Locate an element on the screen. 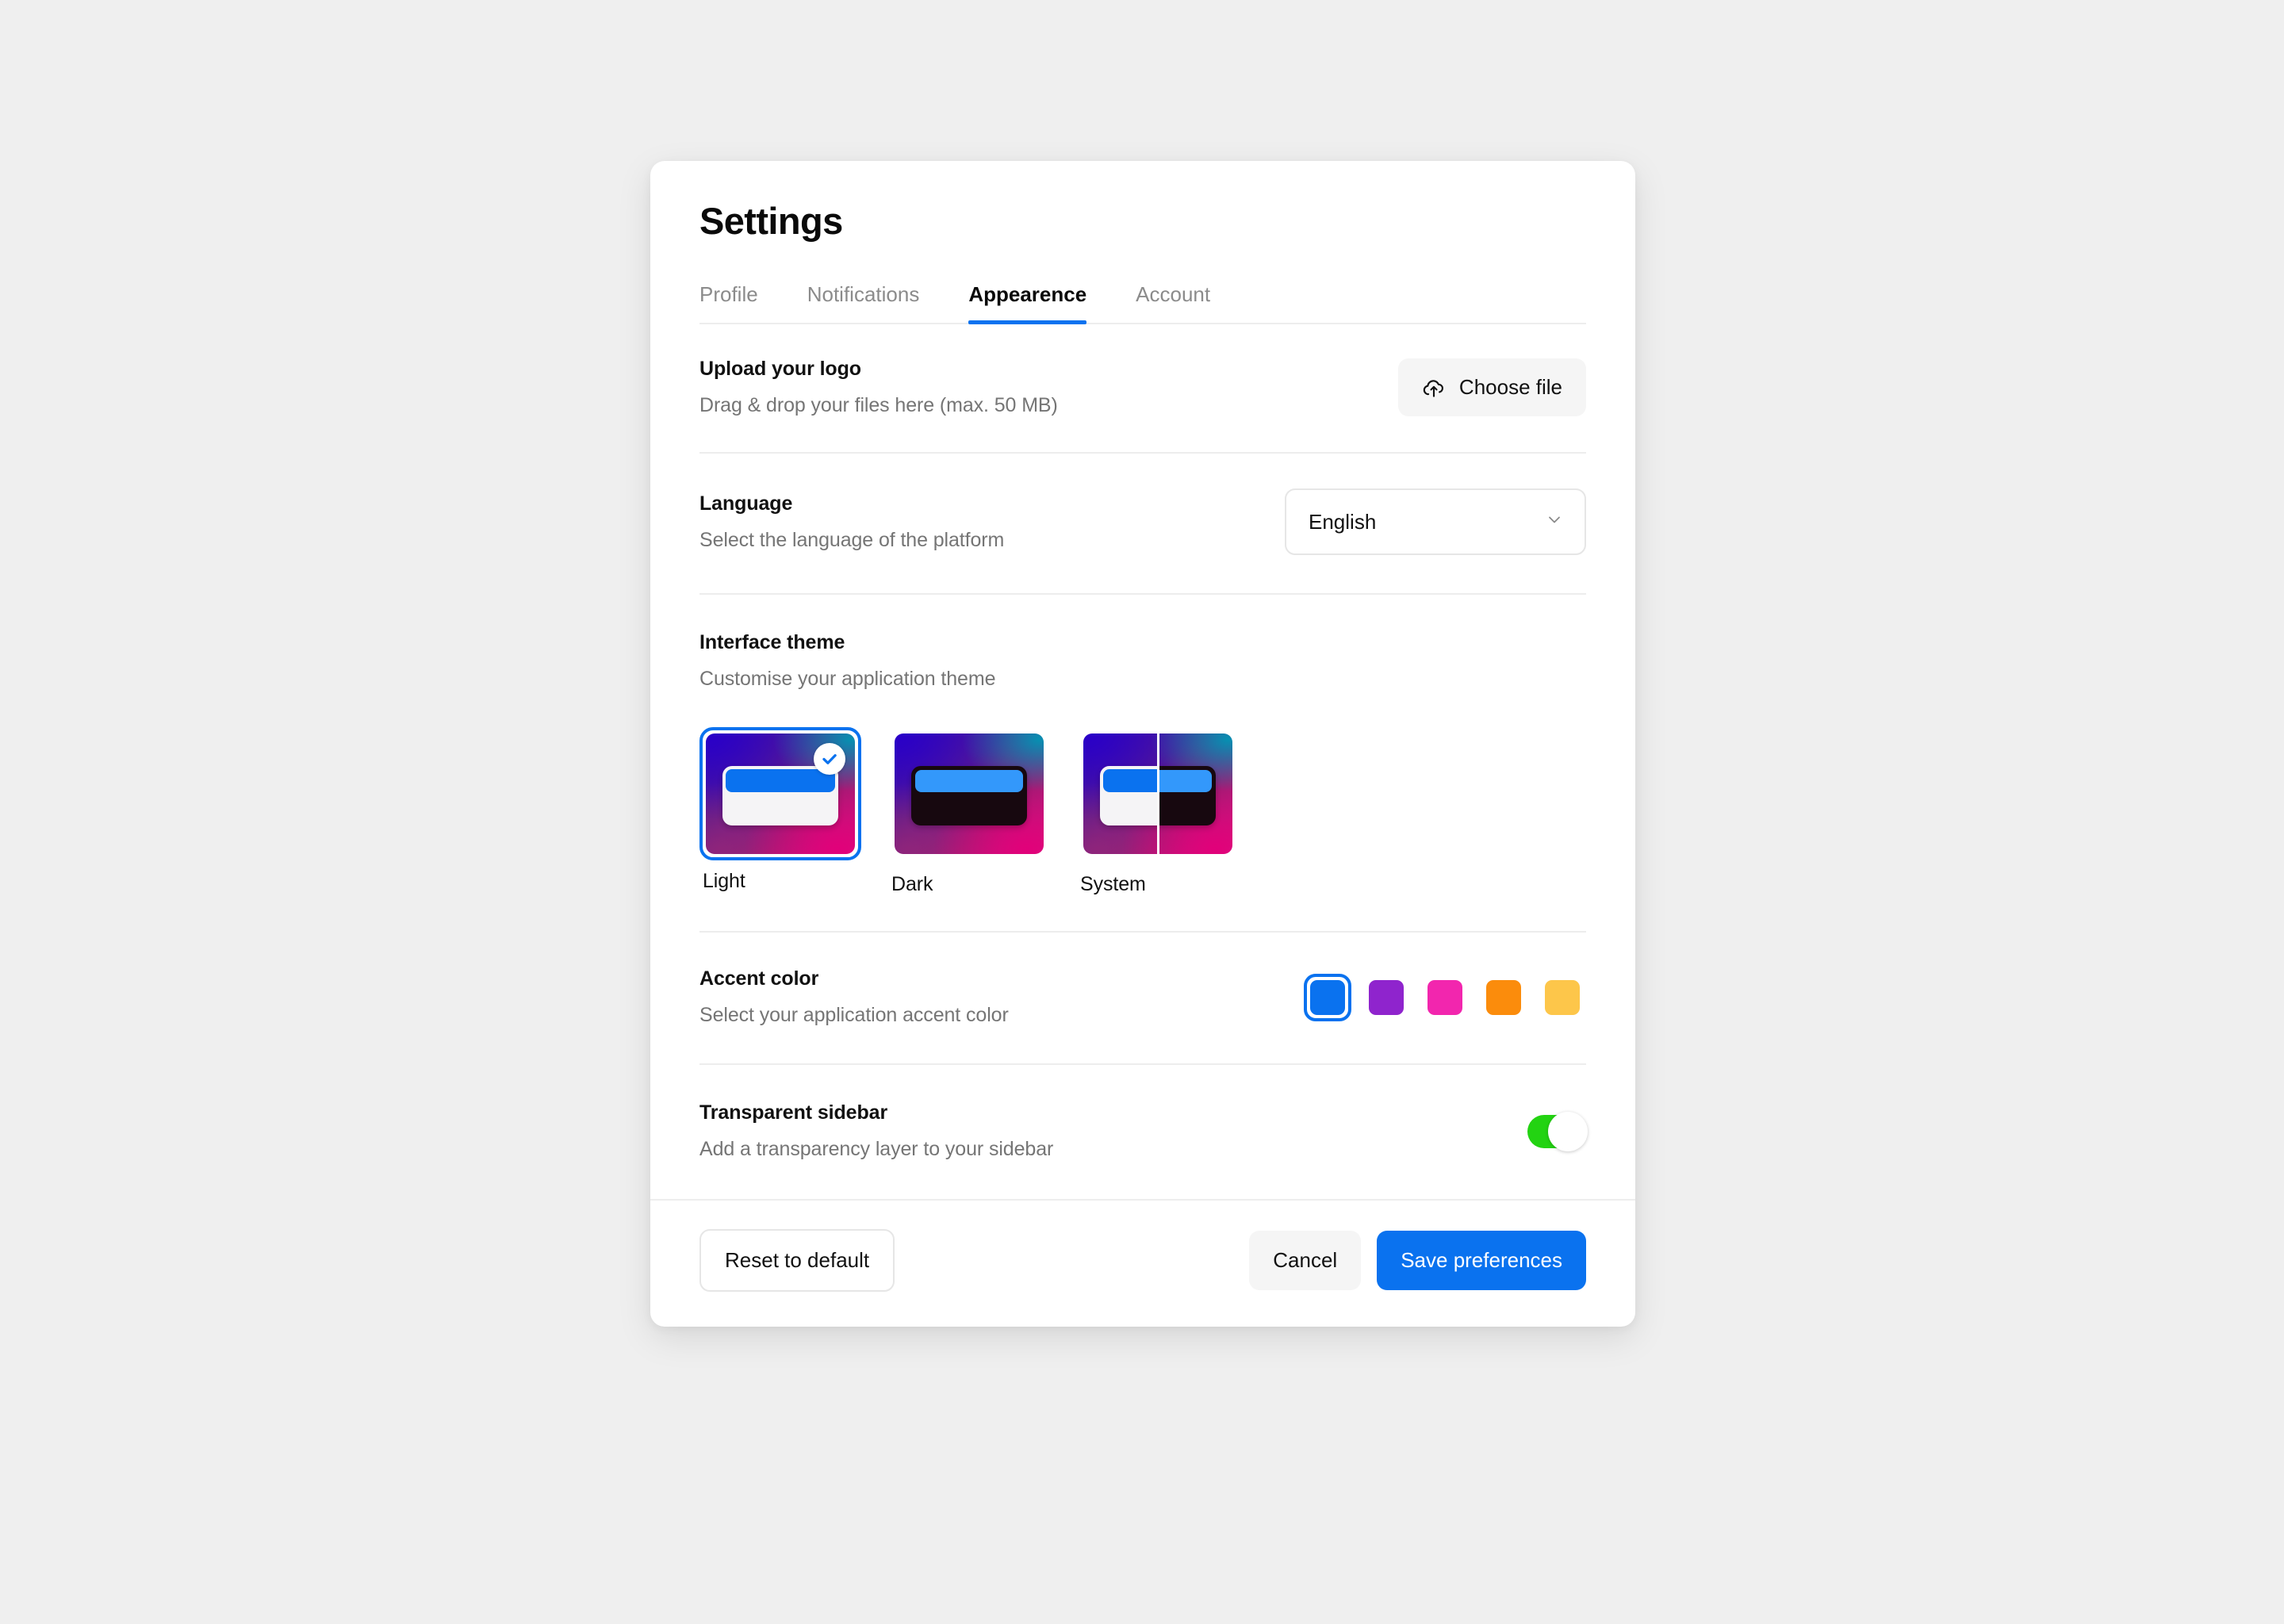 Image resolution: width=2284 pixels, height=1624 pixels. accent-swatch-orange is located at coordinates (1503, 997).